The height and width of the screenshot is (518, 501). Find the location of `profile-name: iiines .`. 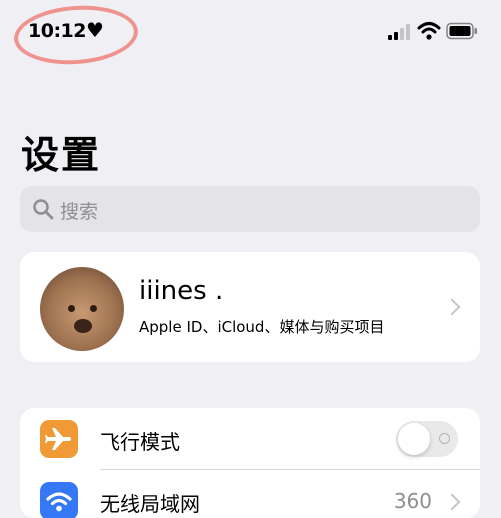

profile-name: iiines . is located at coordinates (181, 291).